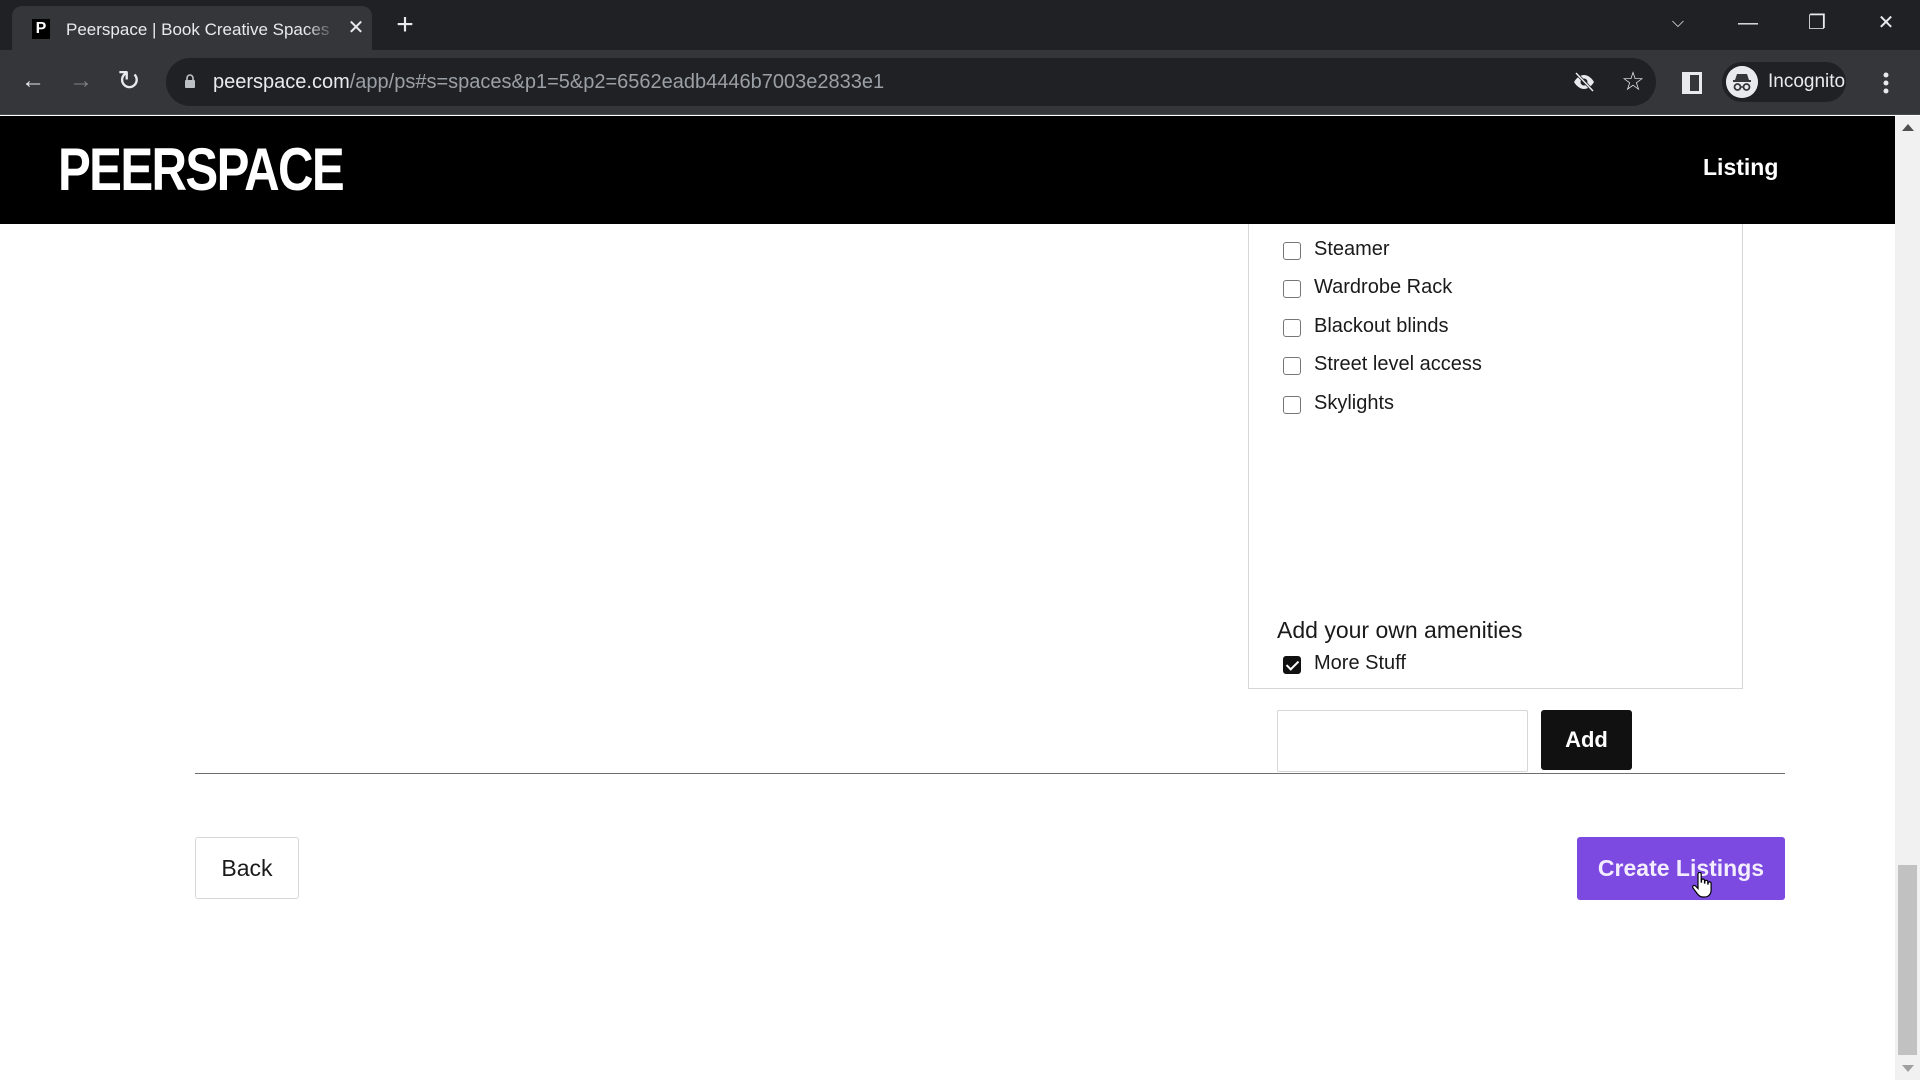 The image size is (1920, 1080). What do you see at coordinates (356, 28) in the screenshot?
I see `tab-close-icon: ✕` at bounding box center [356, 28].